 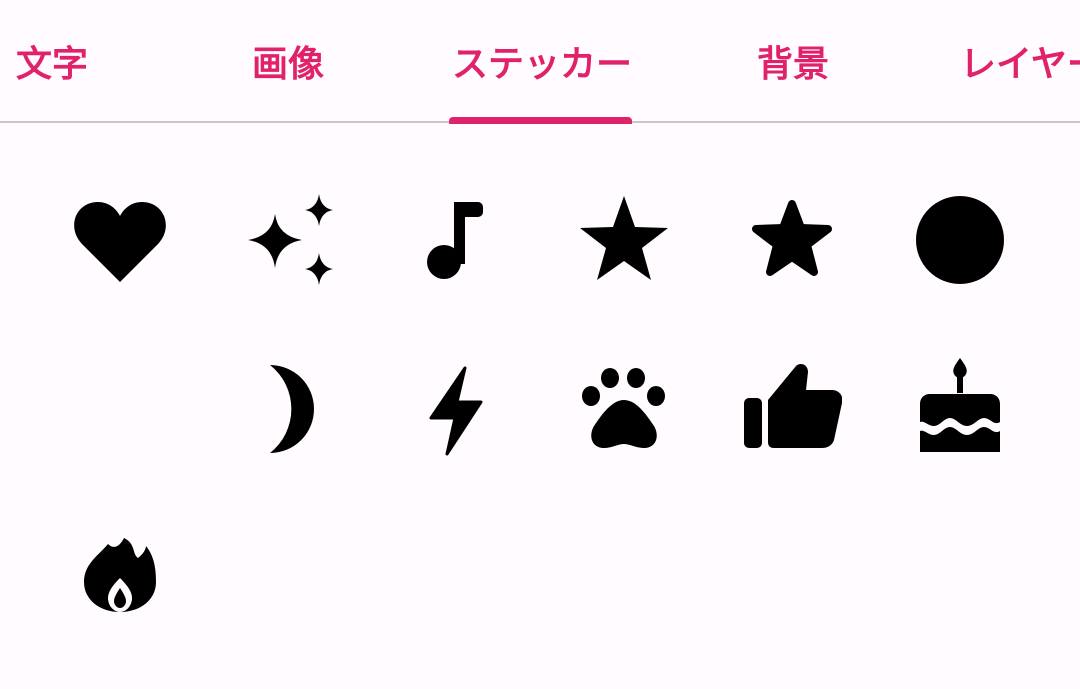 I want to click on sparkles-icon, so click(x=290, y=239).